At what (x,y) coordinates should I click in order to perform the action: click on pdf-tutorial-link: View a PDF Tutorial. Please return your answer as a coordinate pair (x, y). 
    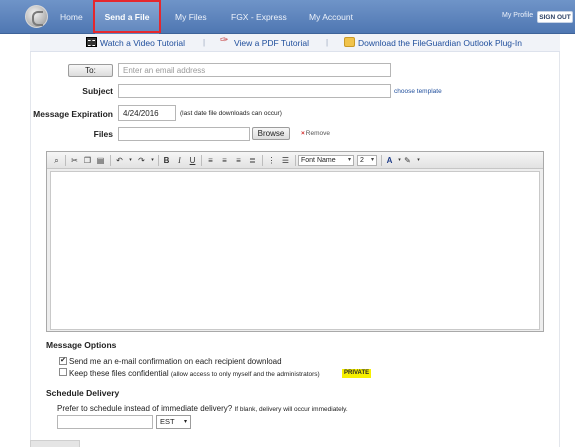
    Looking at the image, I should click on (264, 41).